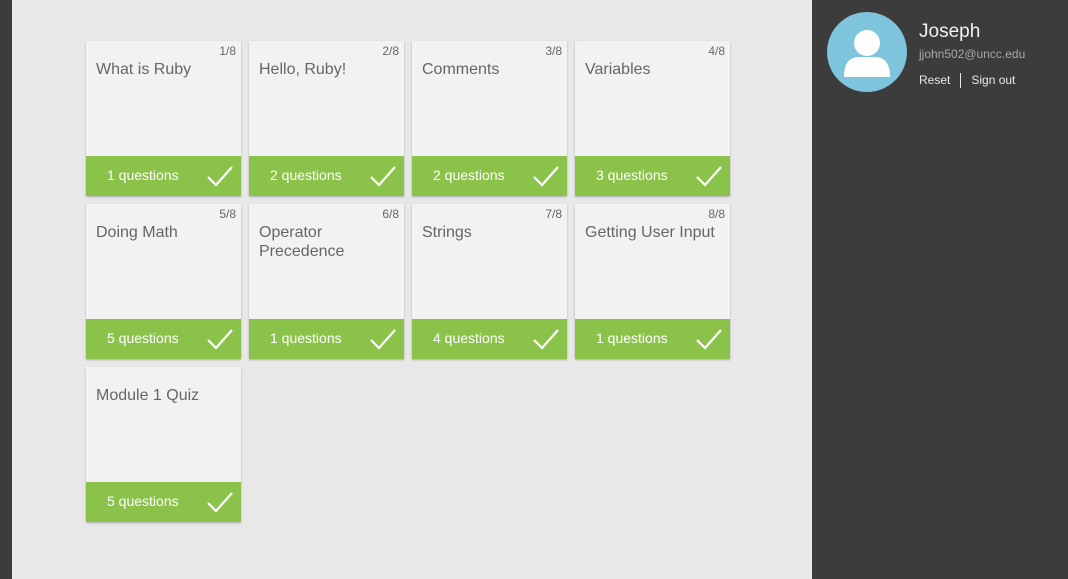 This screenshot has height=579, width=1068. I want to click on reset-button: Reset, so click(934, 80).